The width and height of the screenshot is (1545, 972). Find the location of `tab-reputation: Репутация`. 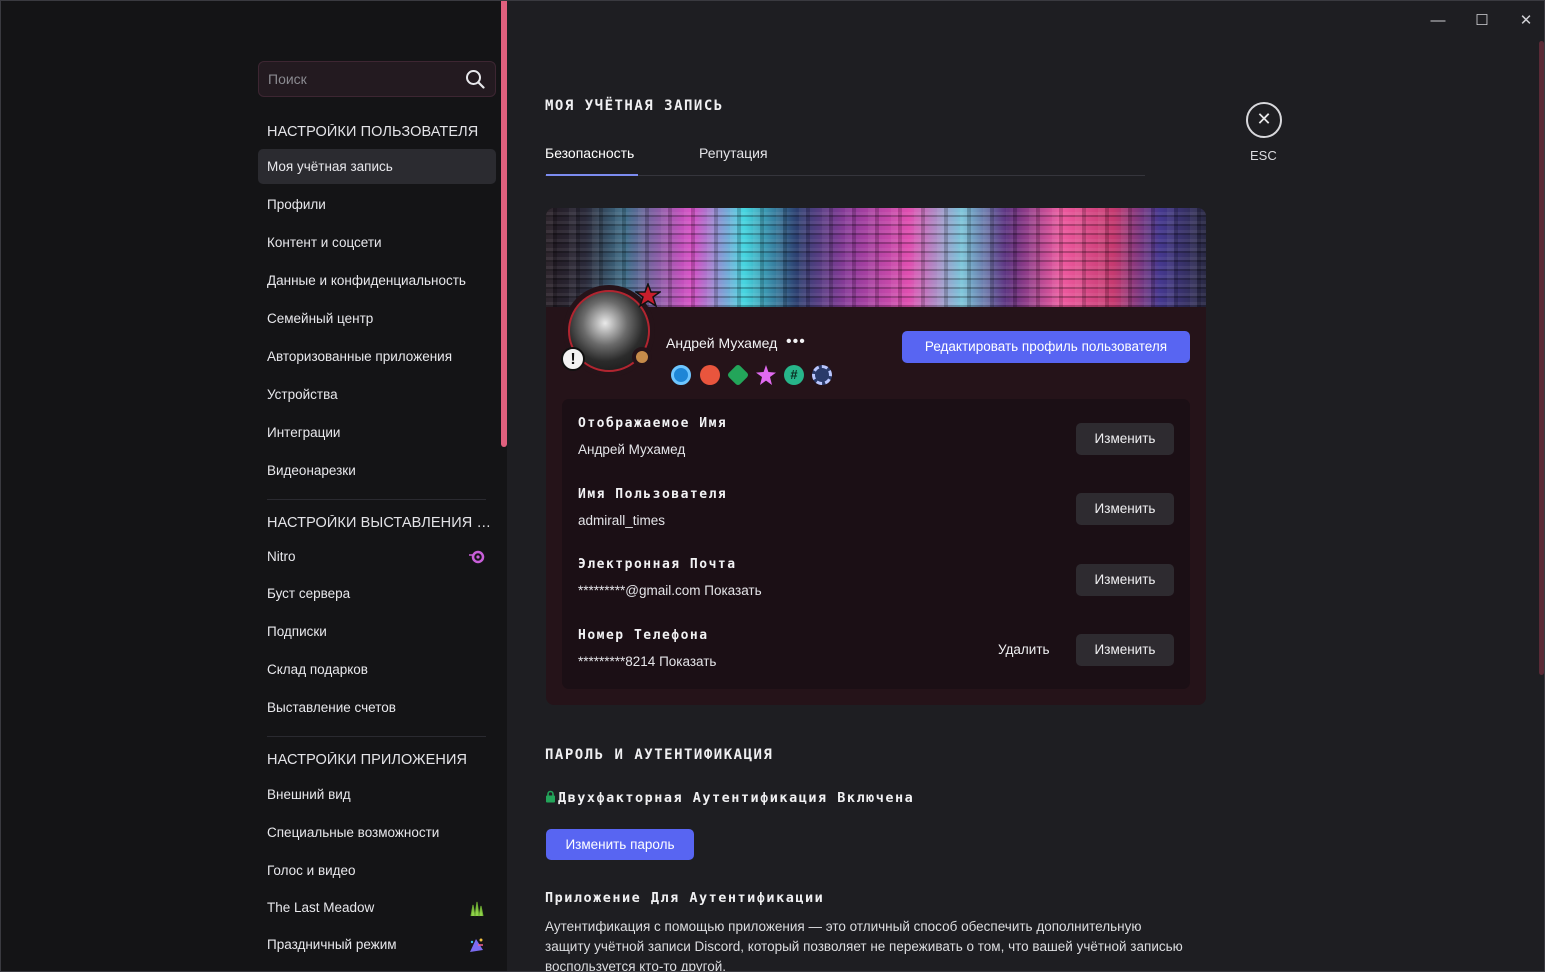

tab-reputation: Репутация is located at coordinates (733, 153).